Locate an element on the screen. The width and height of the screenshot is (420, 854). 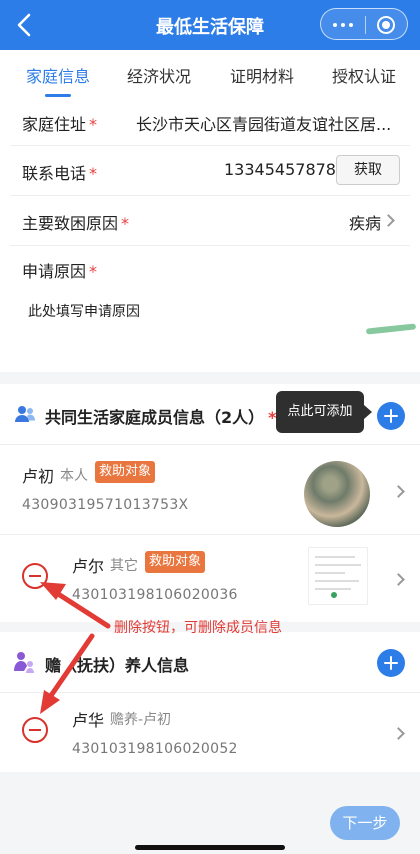
next-step-button: 下一步 is located at coordinates (365, 823).